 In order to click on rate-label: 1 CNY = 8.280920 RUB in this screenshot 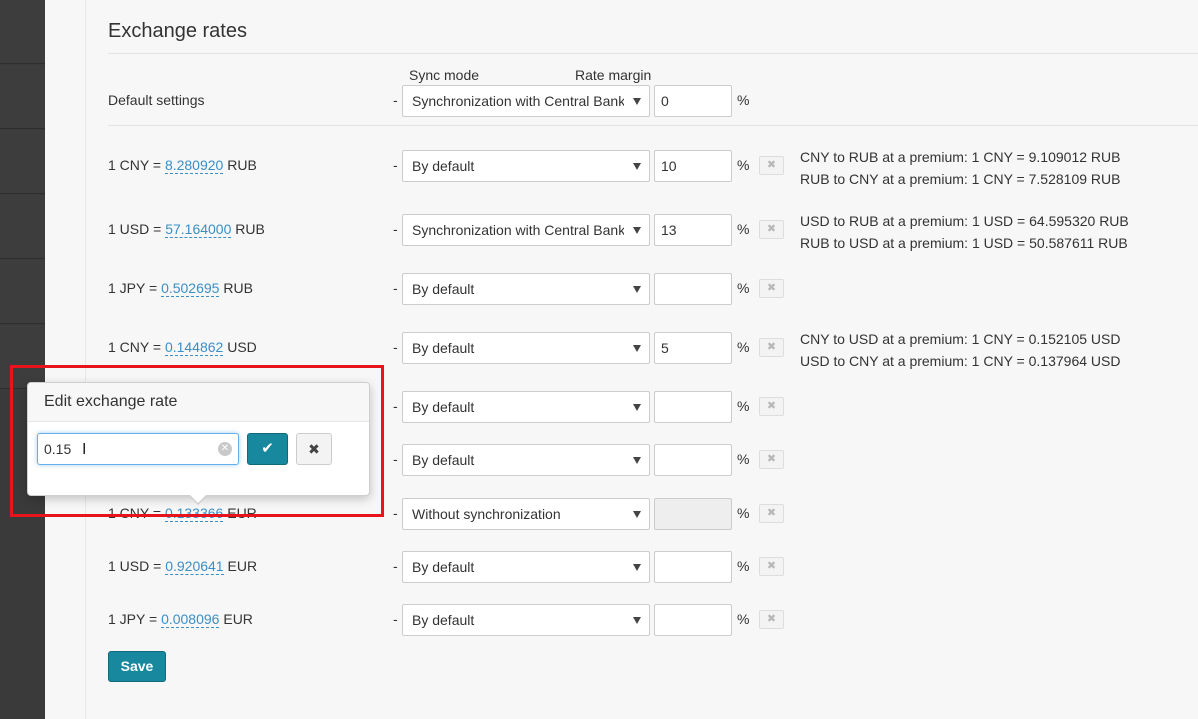, I will do `click(182, 165)`.